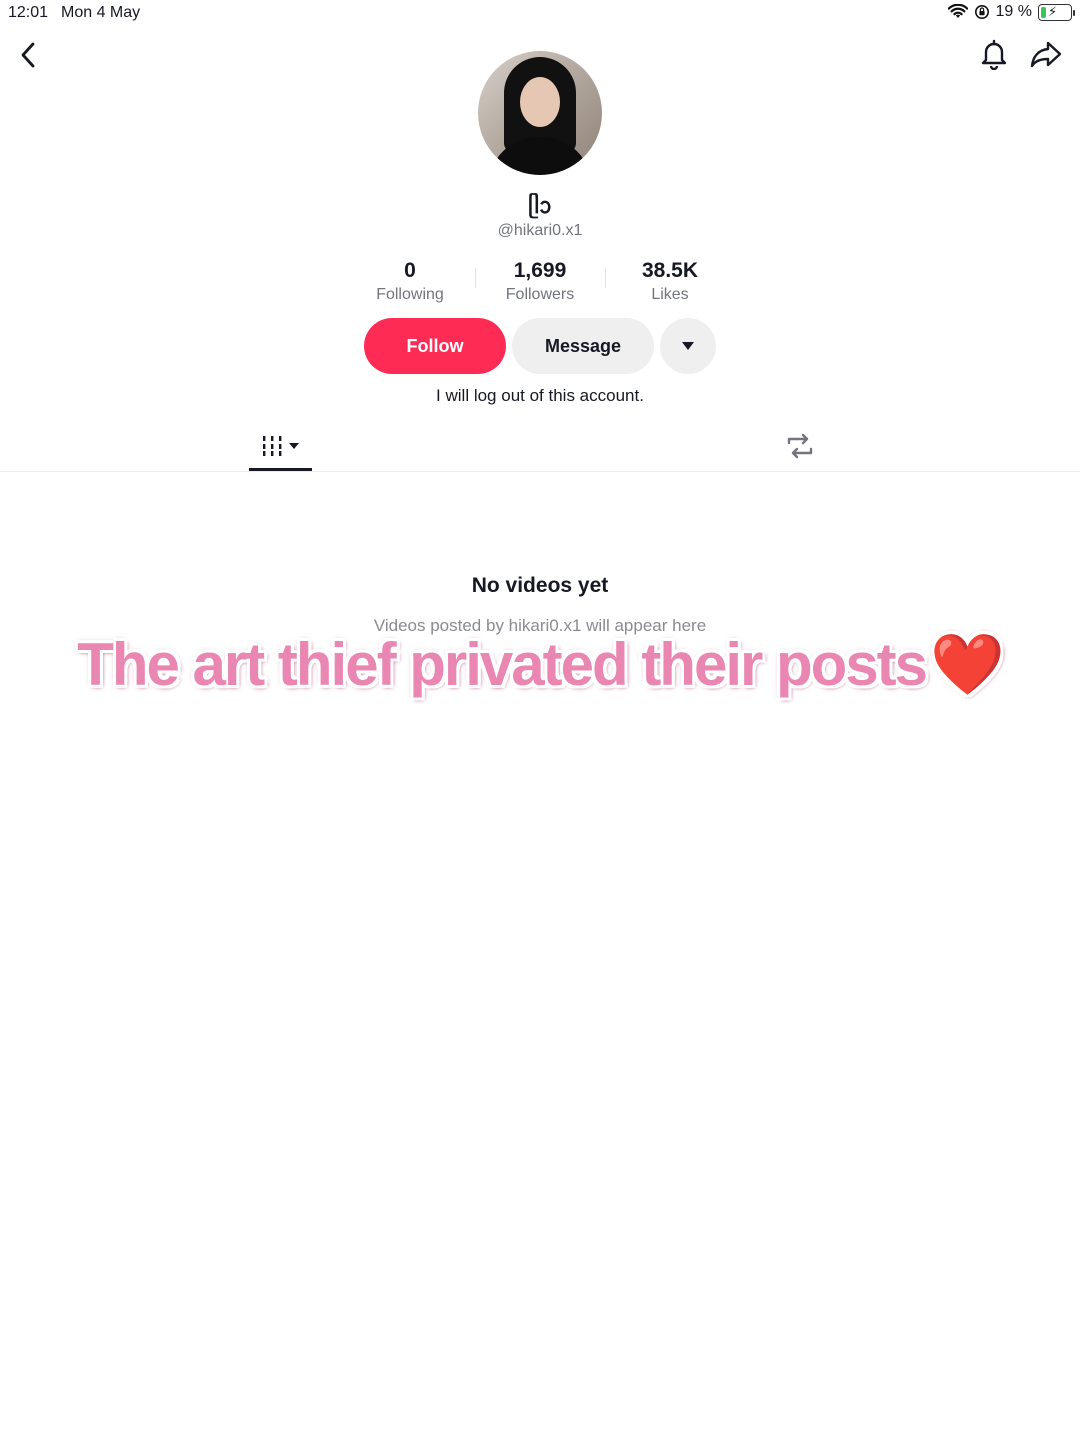 The width and height of the screenshot is (1080, 1440). I want to click on wifi-icon, so click(957, 11).